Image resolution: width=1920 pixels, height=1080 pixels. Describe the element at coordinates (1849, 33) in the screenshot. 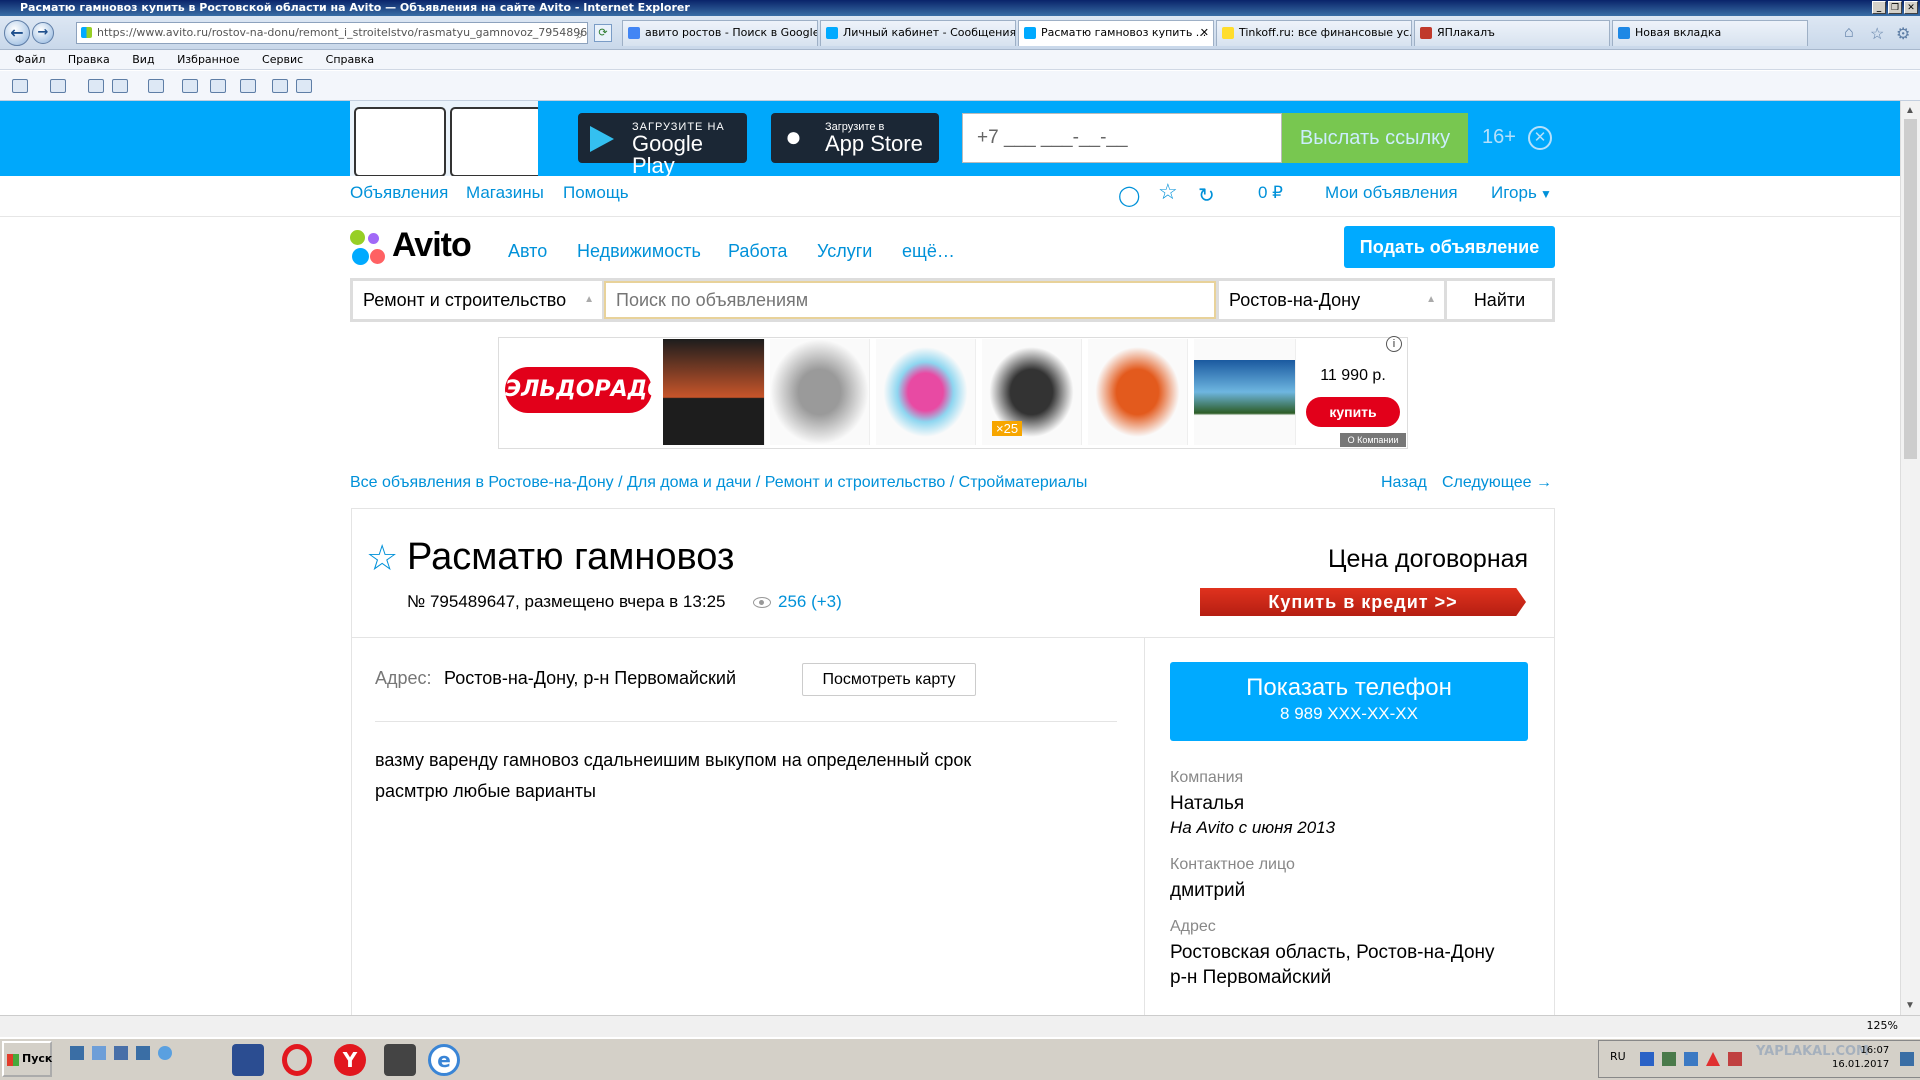

I see `home-icon: ⌂` at that location.